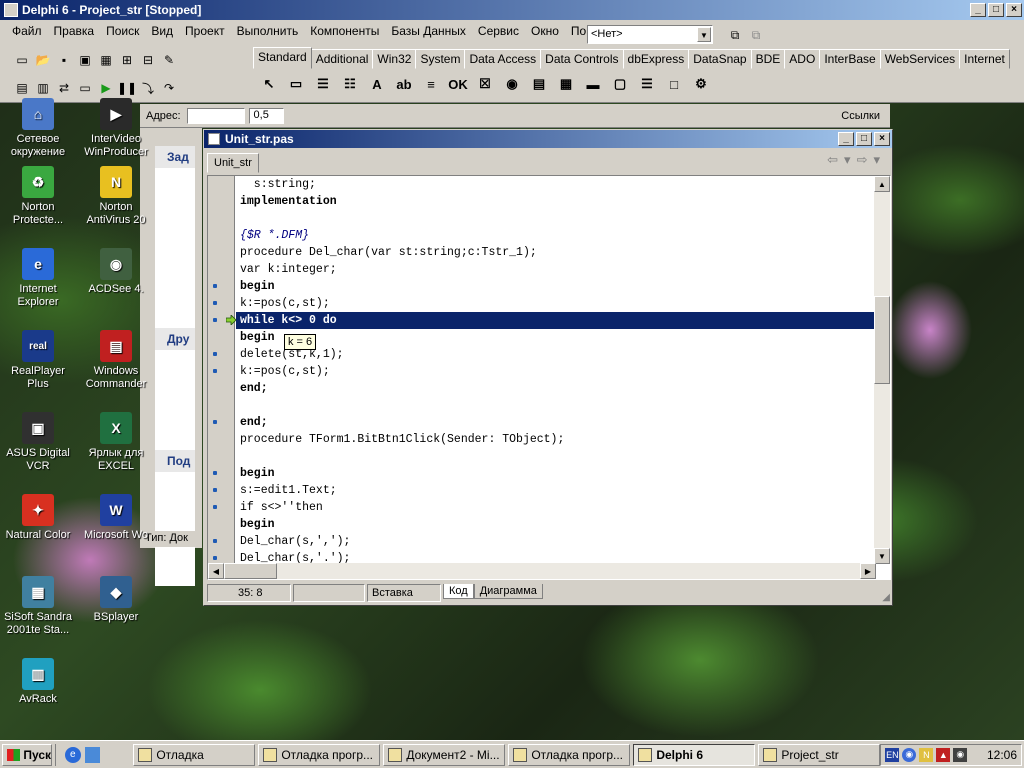 Image resolution: width=1024 pixels, height=768 pixels. What do you see at coordinates (428, 31) in the screenshot?
I see `menu-item: Базы Данных` at bounding box center [428, 31].